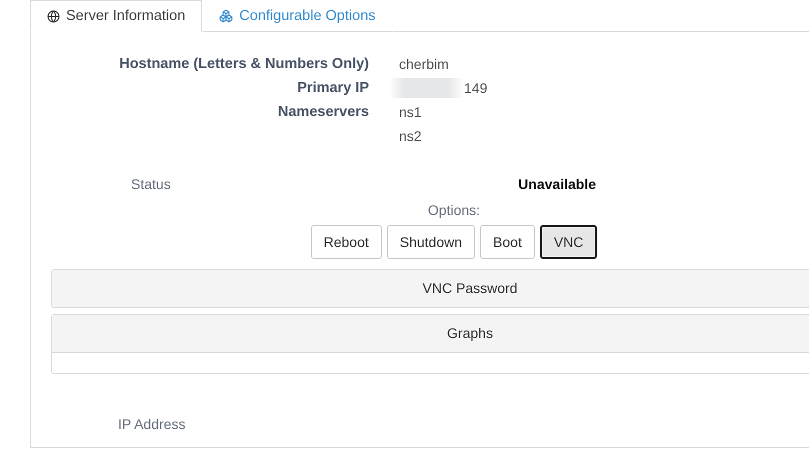 Image resolution: width=809 pixels, height=465 pixels. I want to click on option-button: VNC, so click(569, 242).